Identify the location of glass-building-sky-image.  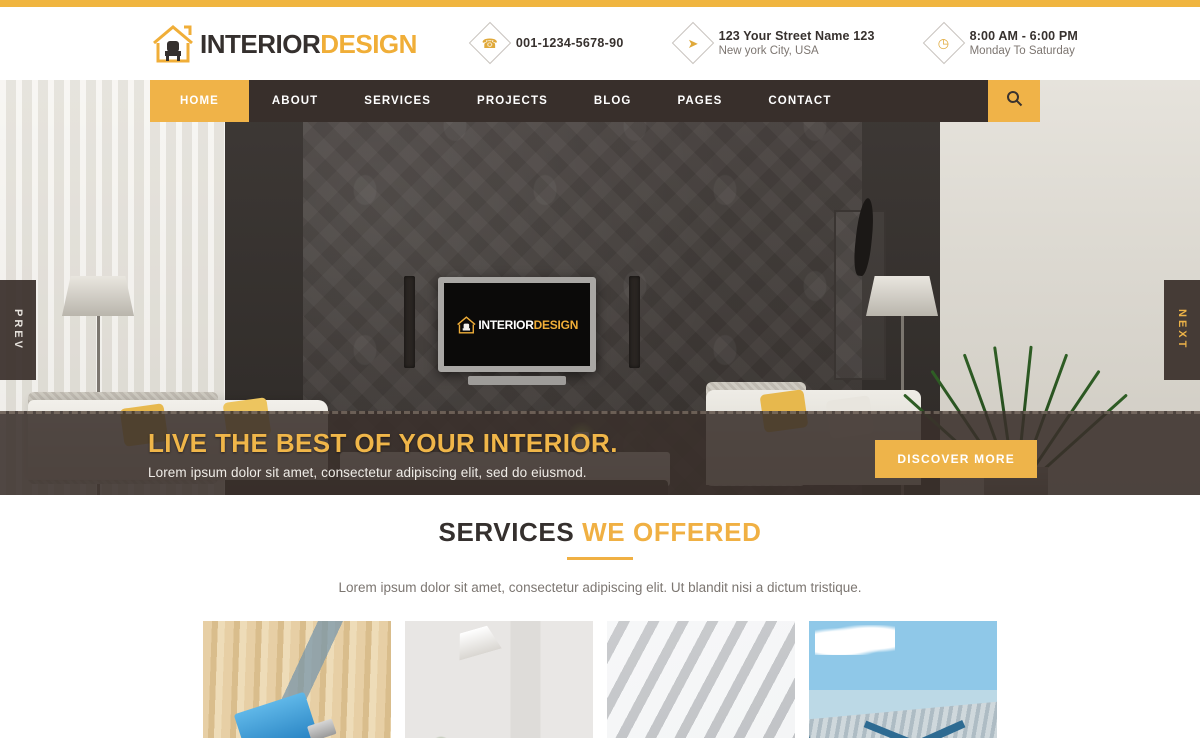
(903, 679).